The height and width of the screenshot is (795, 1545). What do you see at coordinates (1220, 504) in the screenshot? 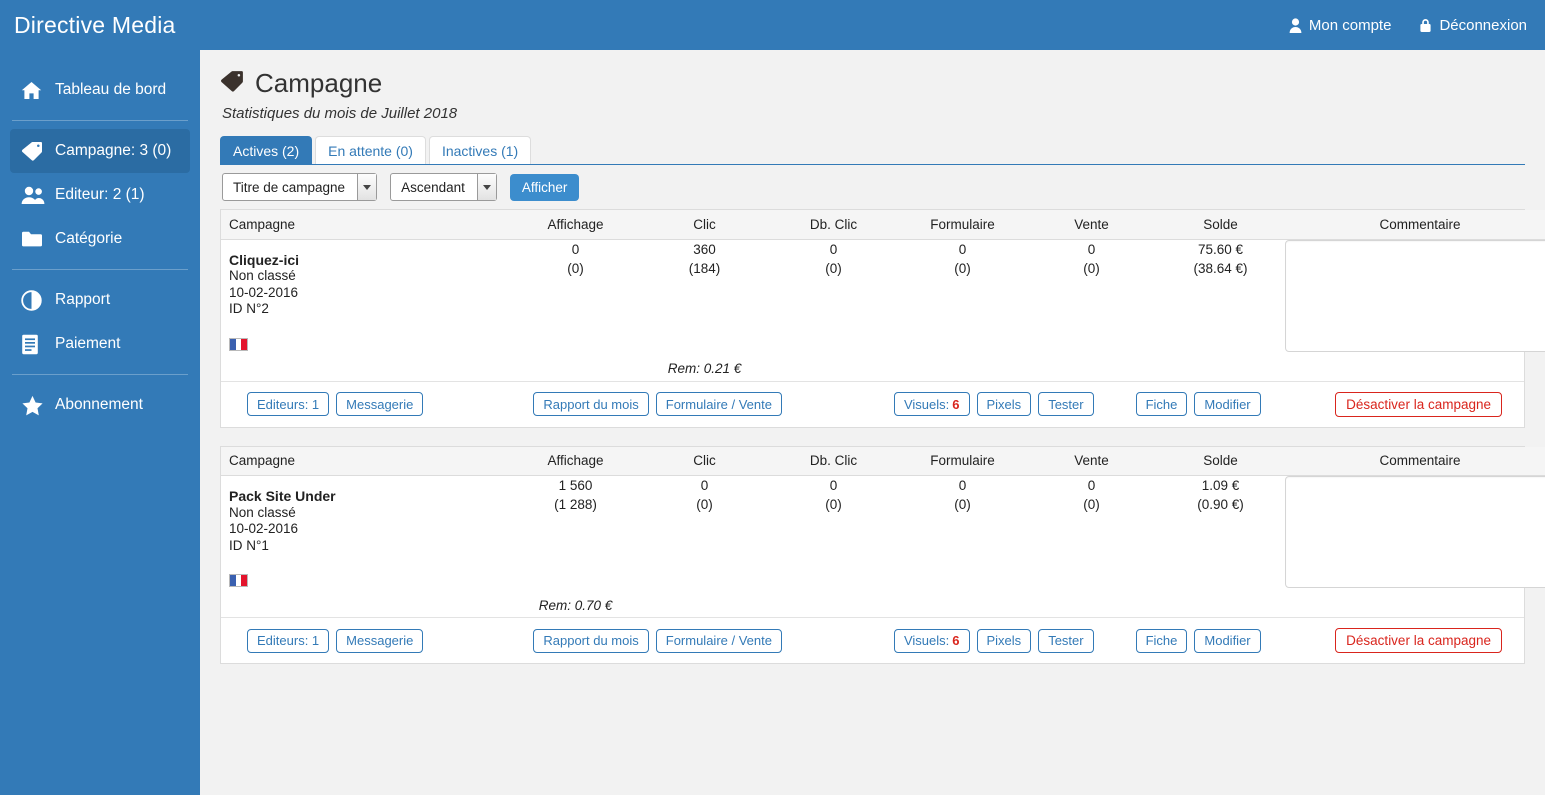
I see `solde-sub: (0.90 €)` at bounding box center [1220, 504].